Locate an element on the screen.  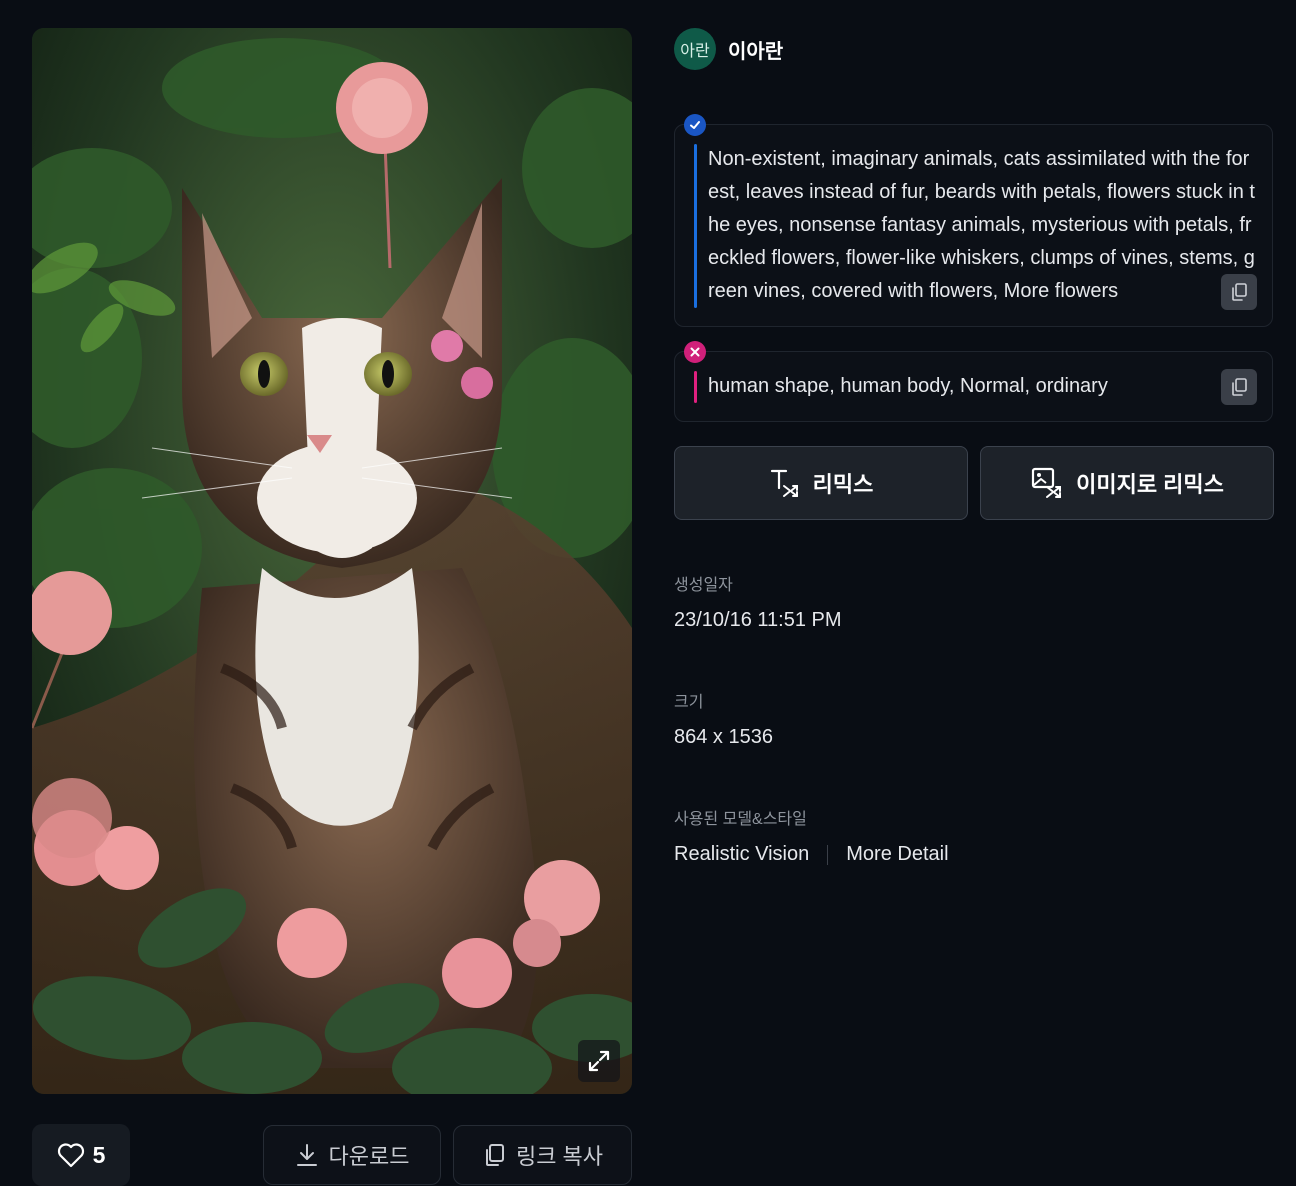
negative-accent-bar is located at coordinates (695, 387).